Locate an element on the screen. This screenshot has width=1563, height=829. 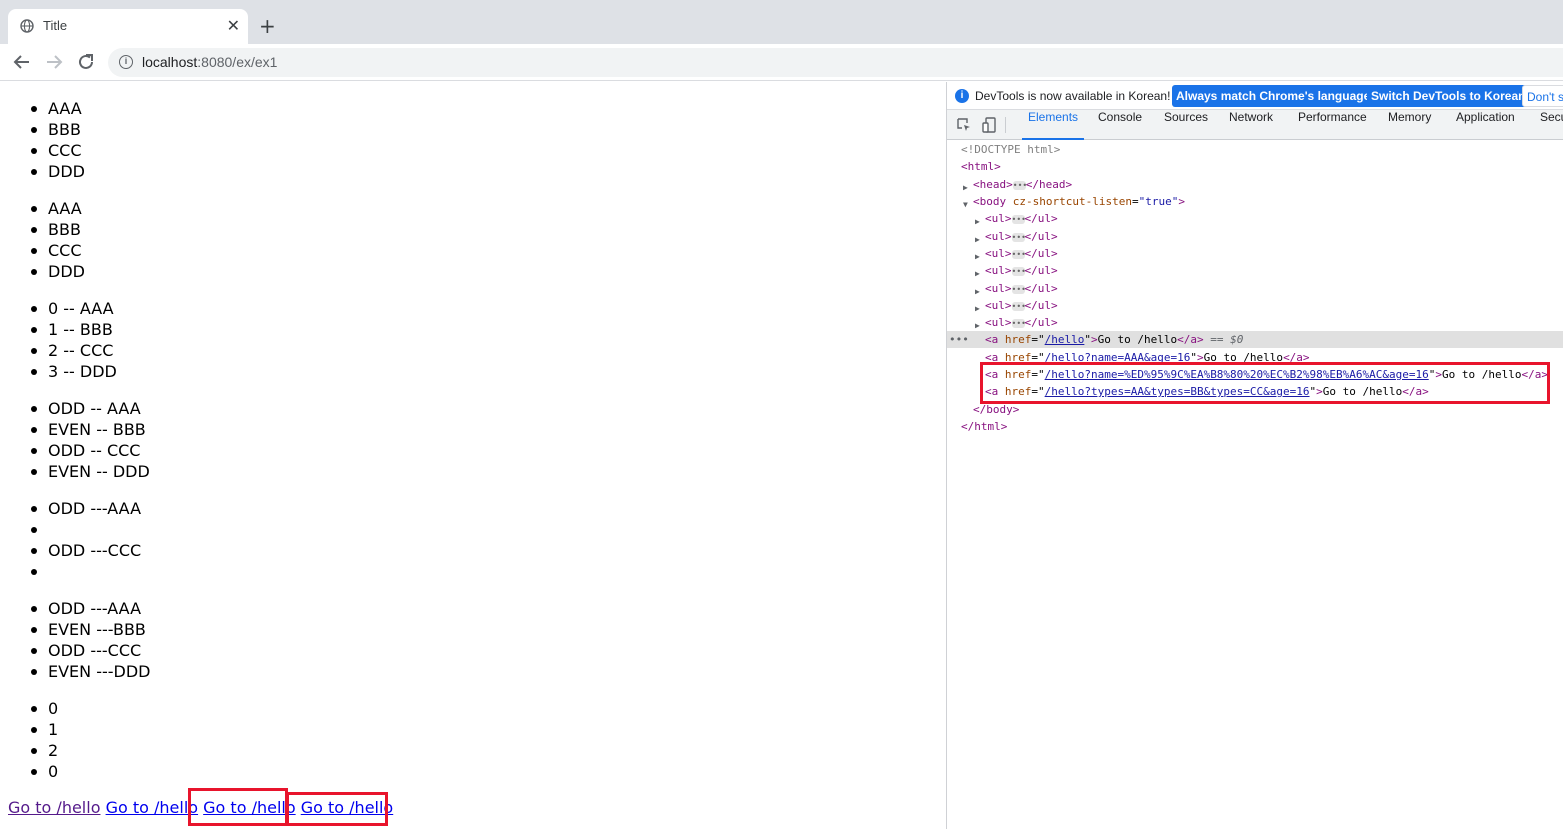
tab-console: Console is located at coordinates (1120, 125).